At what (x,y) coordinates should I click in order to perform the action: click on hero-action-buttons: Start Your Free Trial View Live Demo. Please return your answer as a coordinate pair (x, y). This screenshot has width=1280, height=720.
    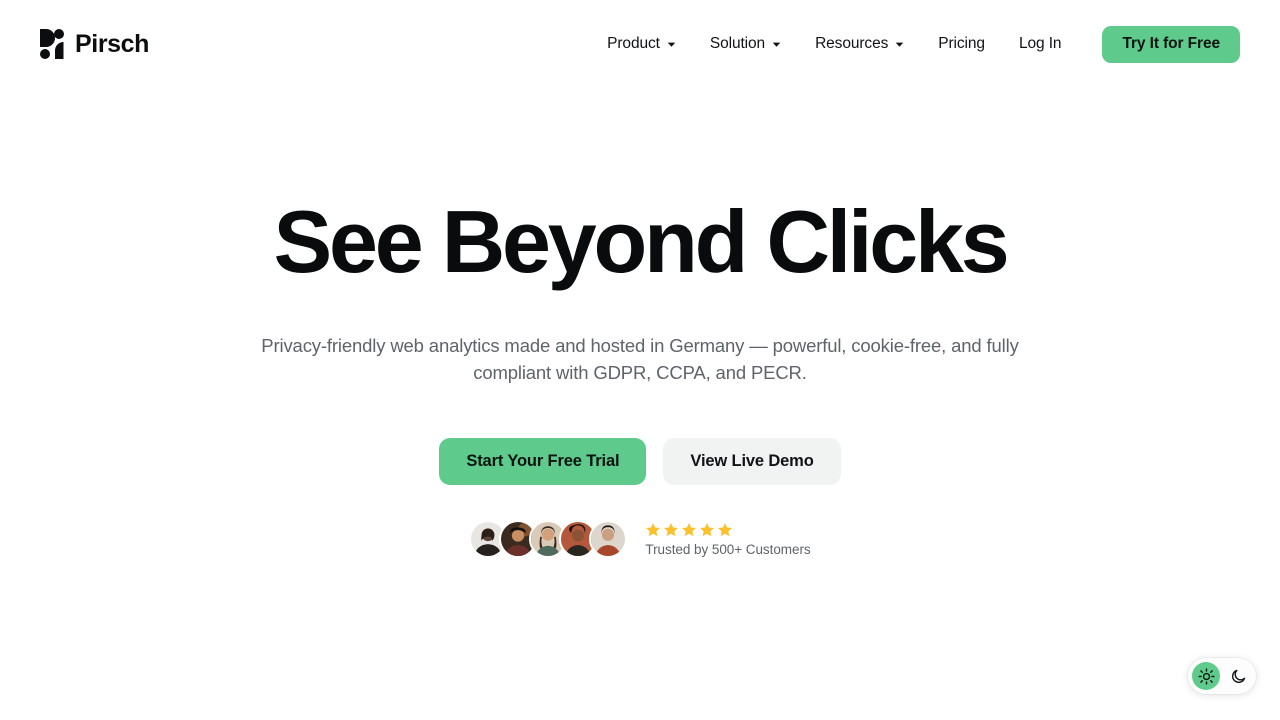
    Looking at the image, I should click on (640, 462).